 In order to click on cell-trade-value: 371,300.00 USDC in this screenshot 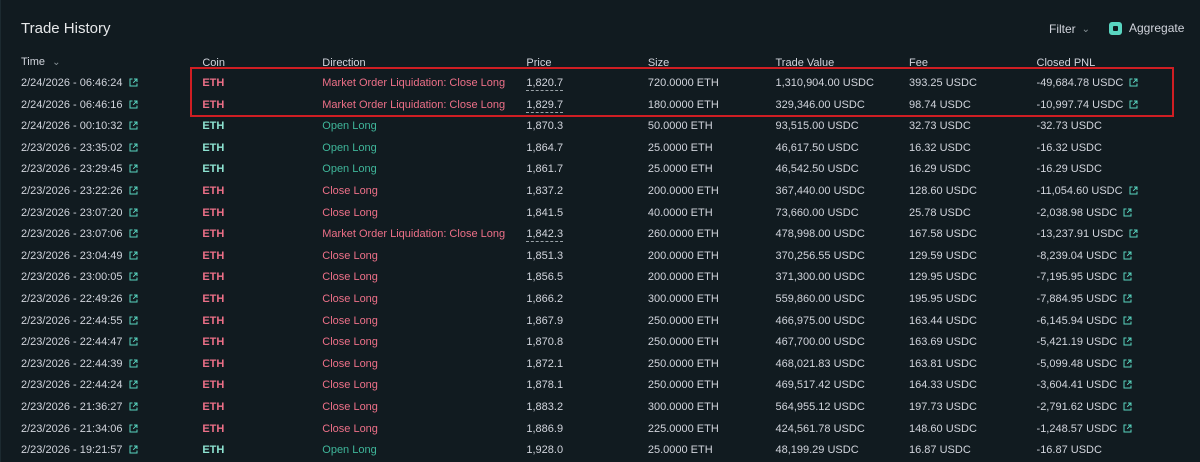, I will do `click(820, 277)`.